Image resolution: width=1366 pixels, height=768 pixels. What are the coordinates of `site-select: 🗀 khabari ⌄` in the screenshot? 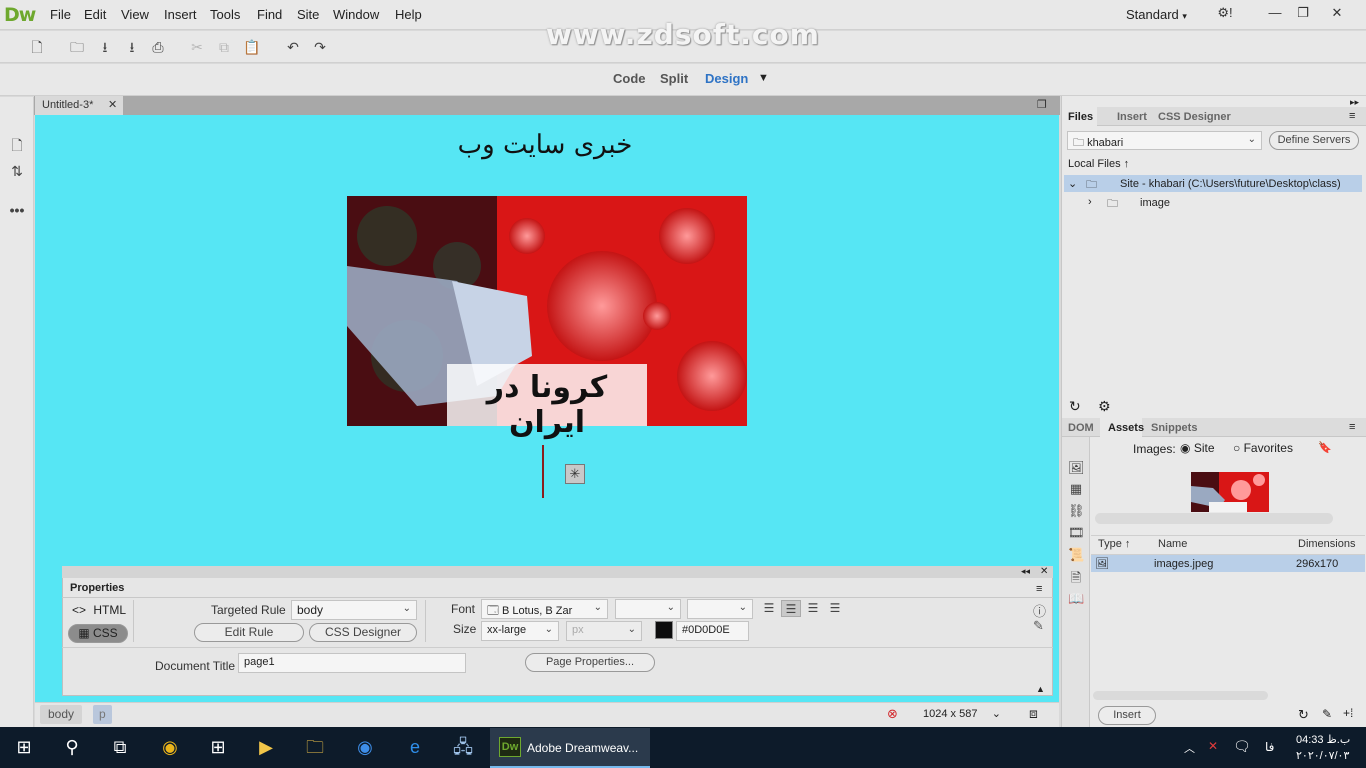 It's located at (1164, 140).